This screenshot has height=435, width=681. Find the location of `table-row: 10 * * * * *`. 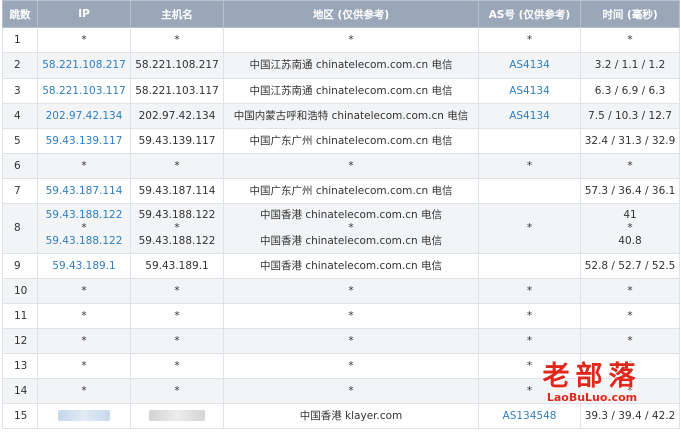

table-row: 10 * * * * * is located at coordinates (341, 291).